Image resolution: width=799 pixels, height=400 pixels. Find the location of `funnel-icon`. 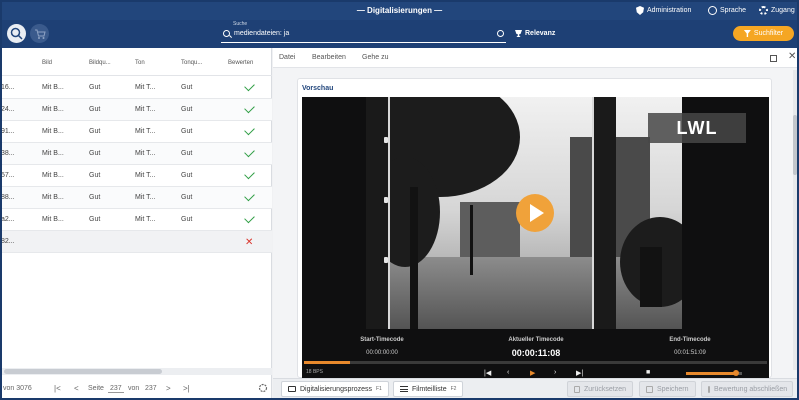

funnel-icon is located at coordinates (747, 33).